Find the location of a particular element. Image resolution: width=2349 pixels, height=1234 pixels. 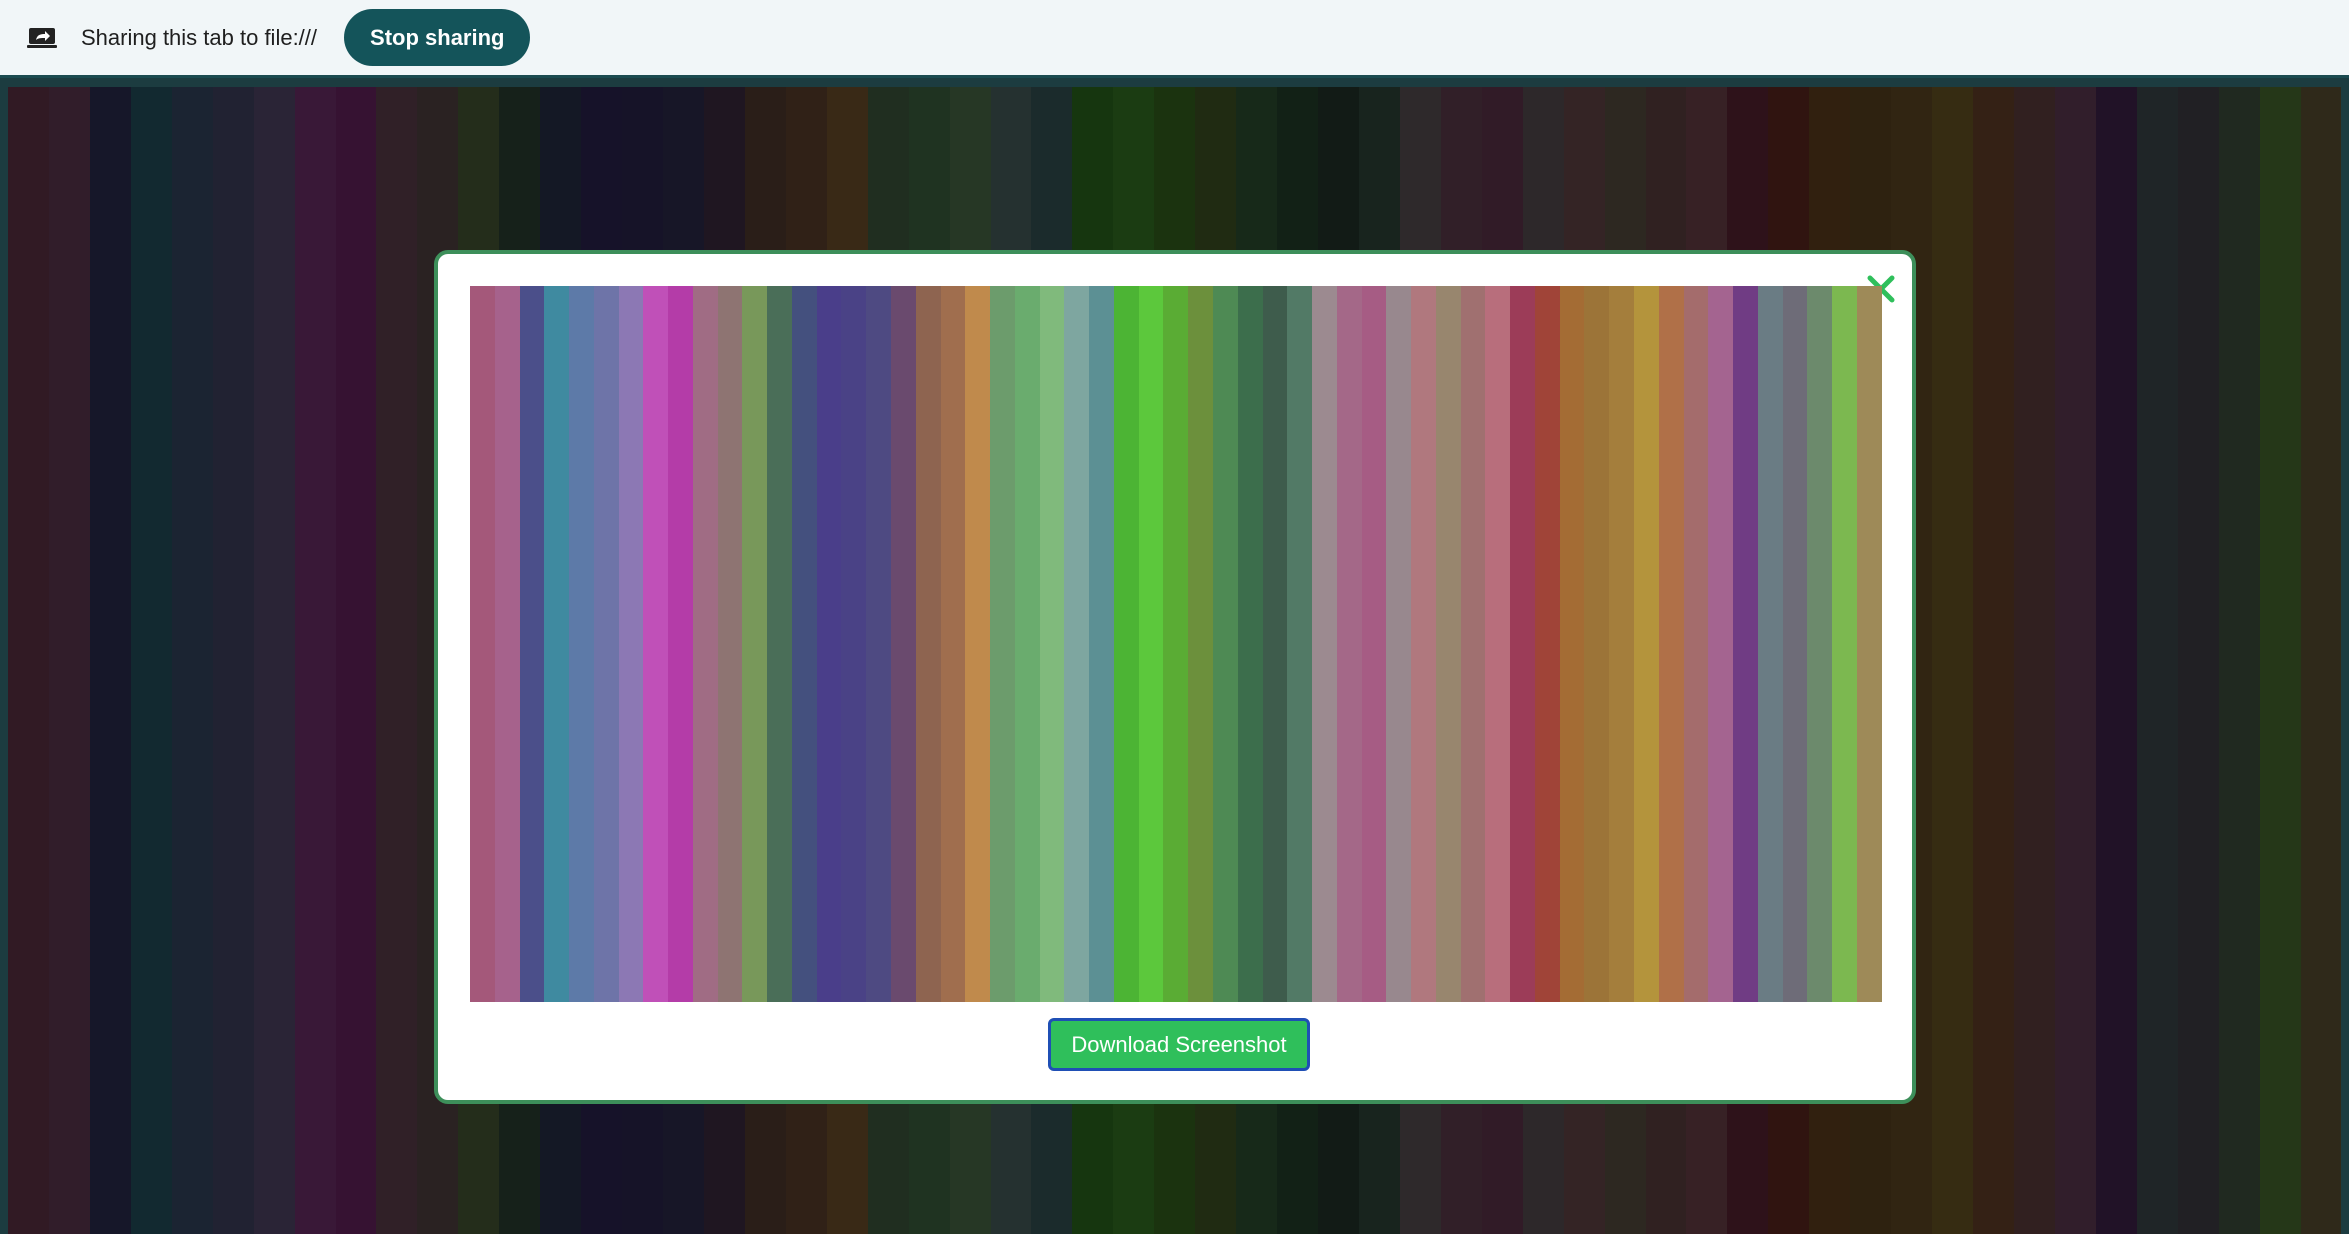

screen-share-icon is located at coordinates (42, 38).